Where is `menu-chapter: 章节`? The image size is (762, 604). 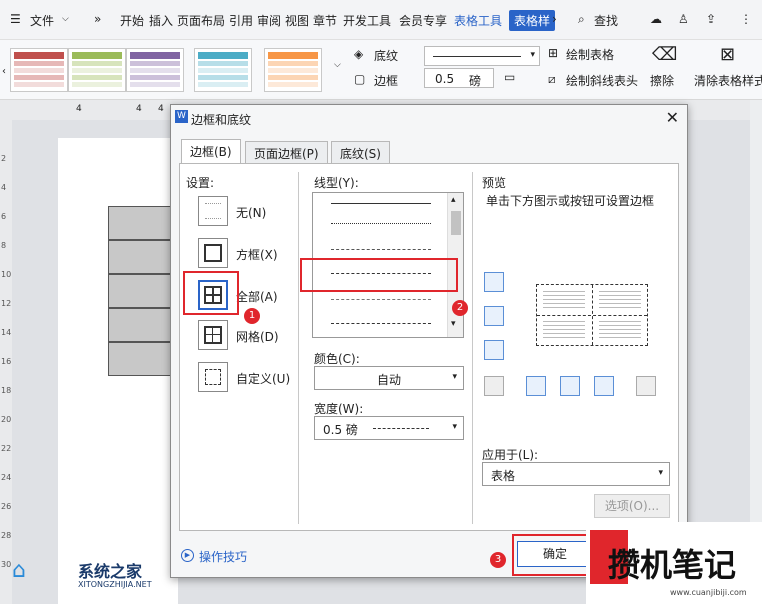
menu-chapter: 章节 is located at coordinates (325, 20).